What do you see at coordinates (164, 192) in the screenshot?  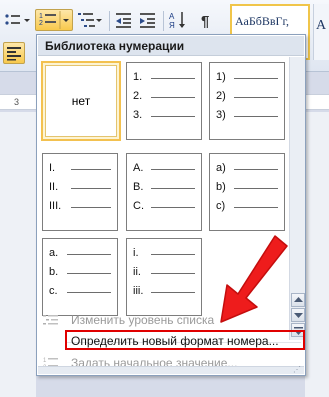 I see `numbering-tile-latin-upper: A. B. C.` at bounding box center [164, 192].